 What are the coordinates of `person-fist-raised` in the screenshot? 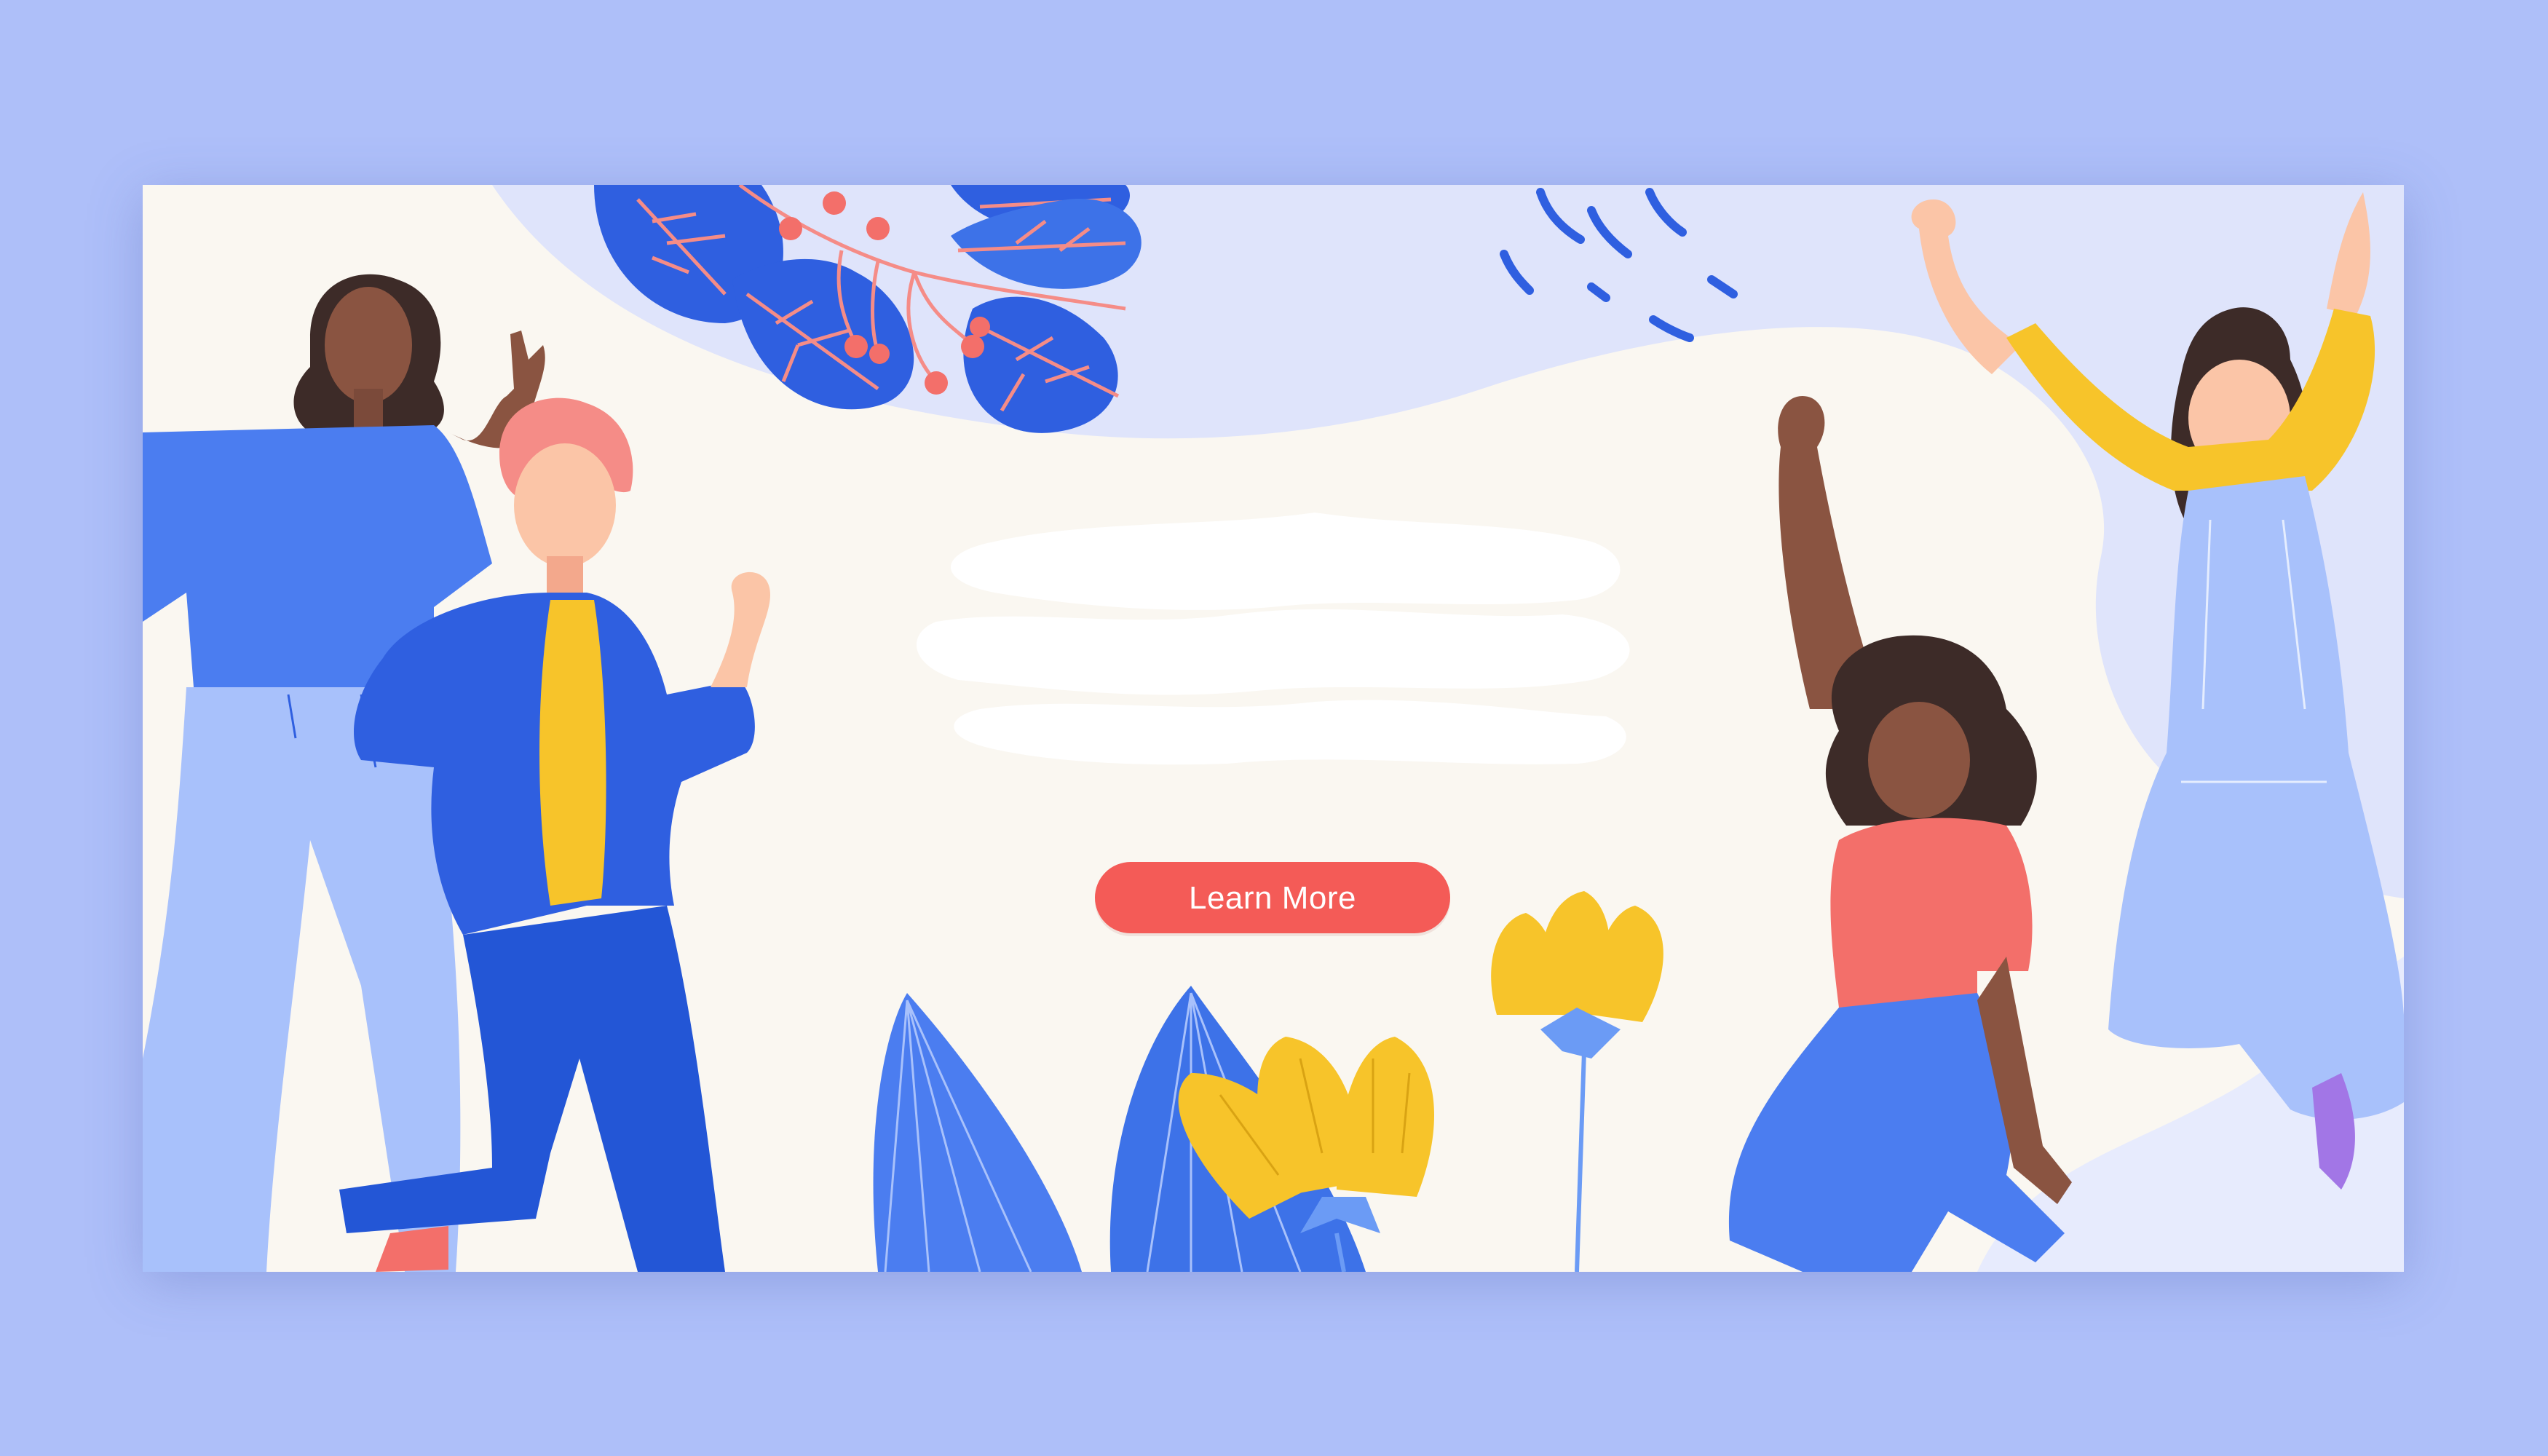 It's located at (1900, 834).